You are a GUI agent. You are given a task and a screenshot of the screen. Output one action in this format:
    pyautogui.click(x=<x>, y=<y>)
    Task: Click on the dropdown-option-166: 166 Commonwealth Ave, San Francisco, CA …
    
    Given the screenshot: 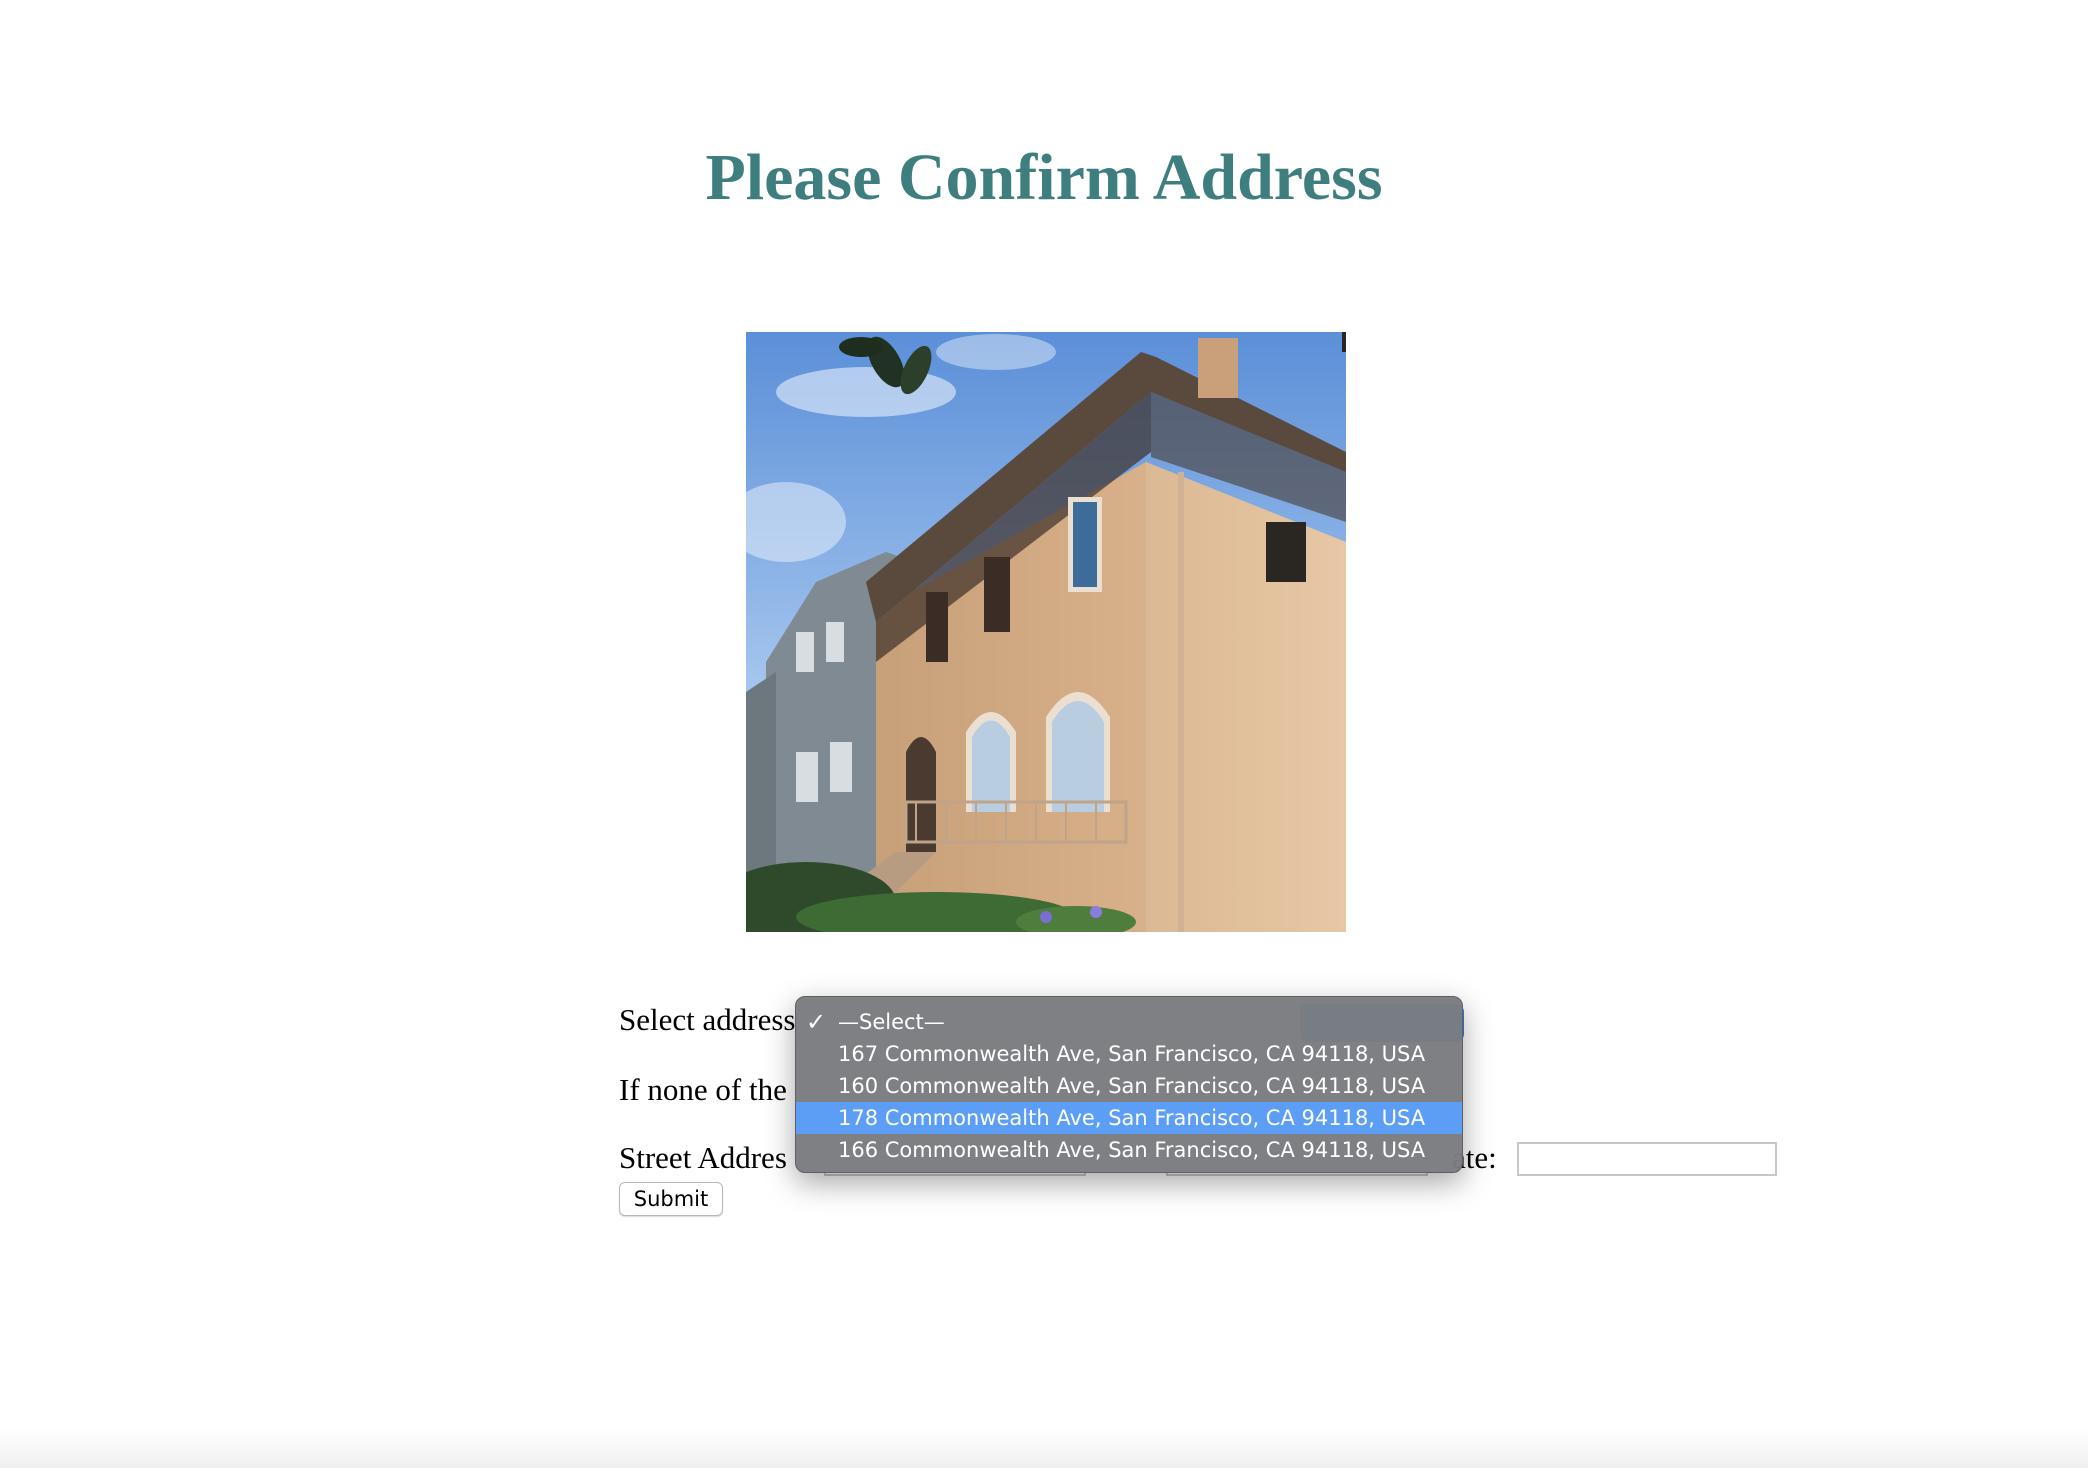 What is the action you would take?
    pyautogui.click(x=1129, y=1150)
    